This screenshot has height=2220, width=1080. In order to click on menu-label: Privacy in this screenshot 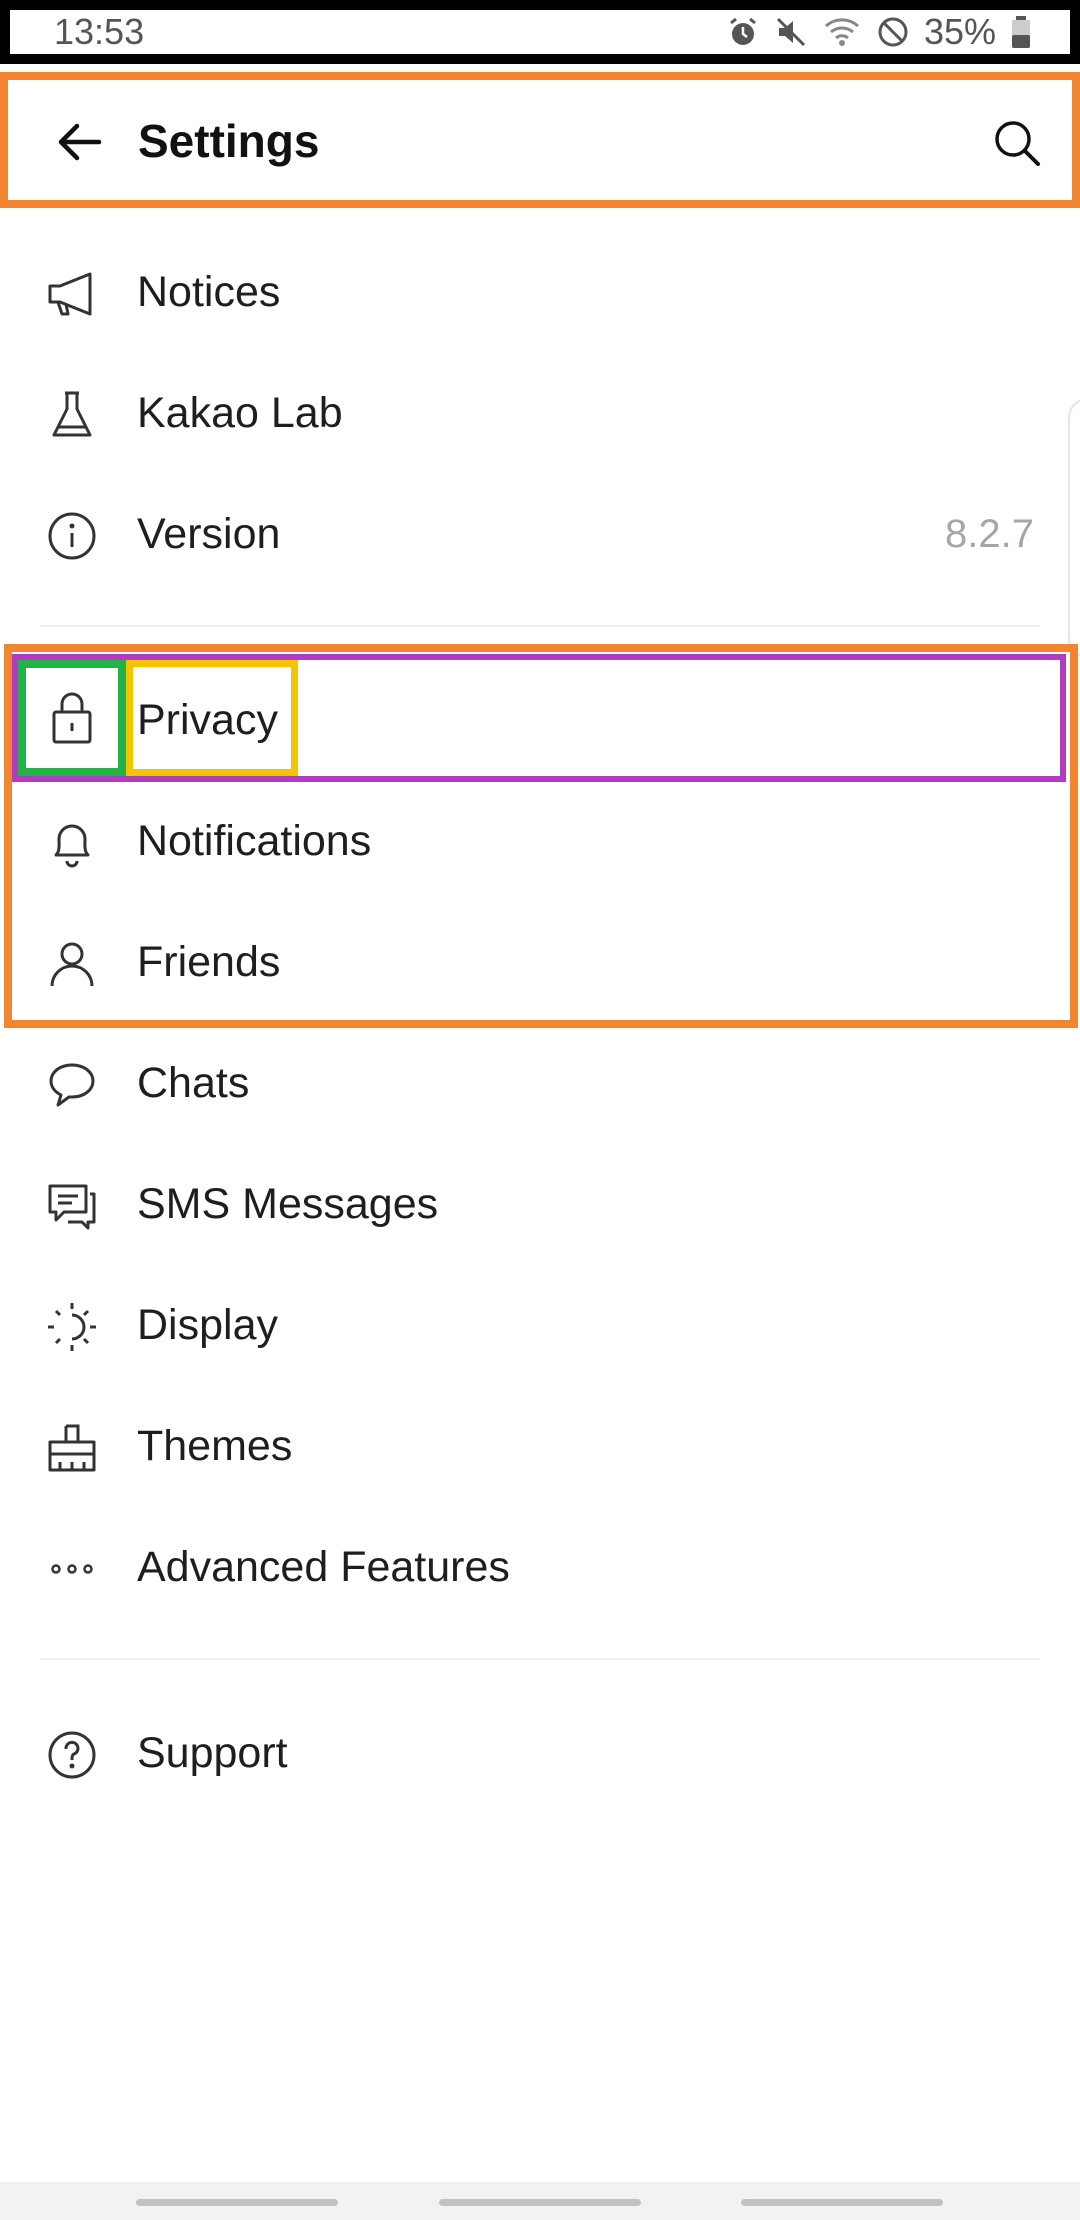, I will do `click(207, 719)`.